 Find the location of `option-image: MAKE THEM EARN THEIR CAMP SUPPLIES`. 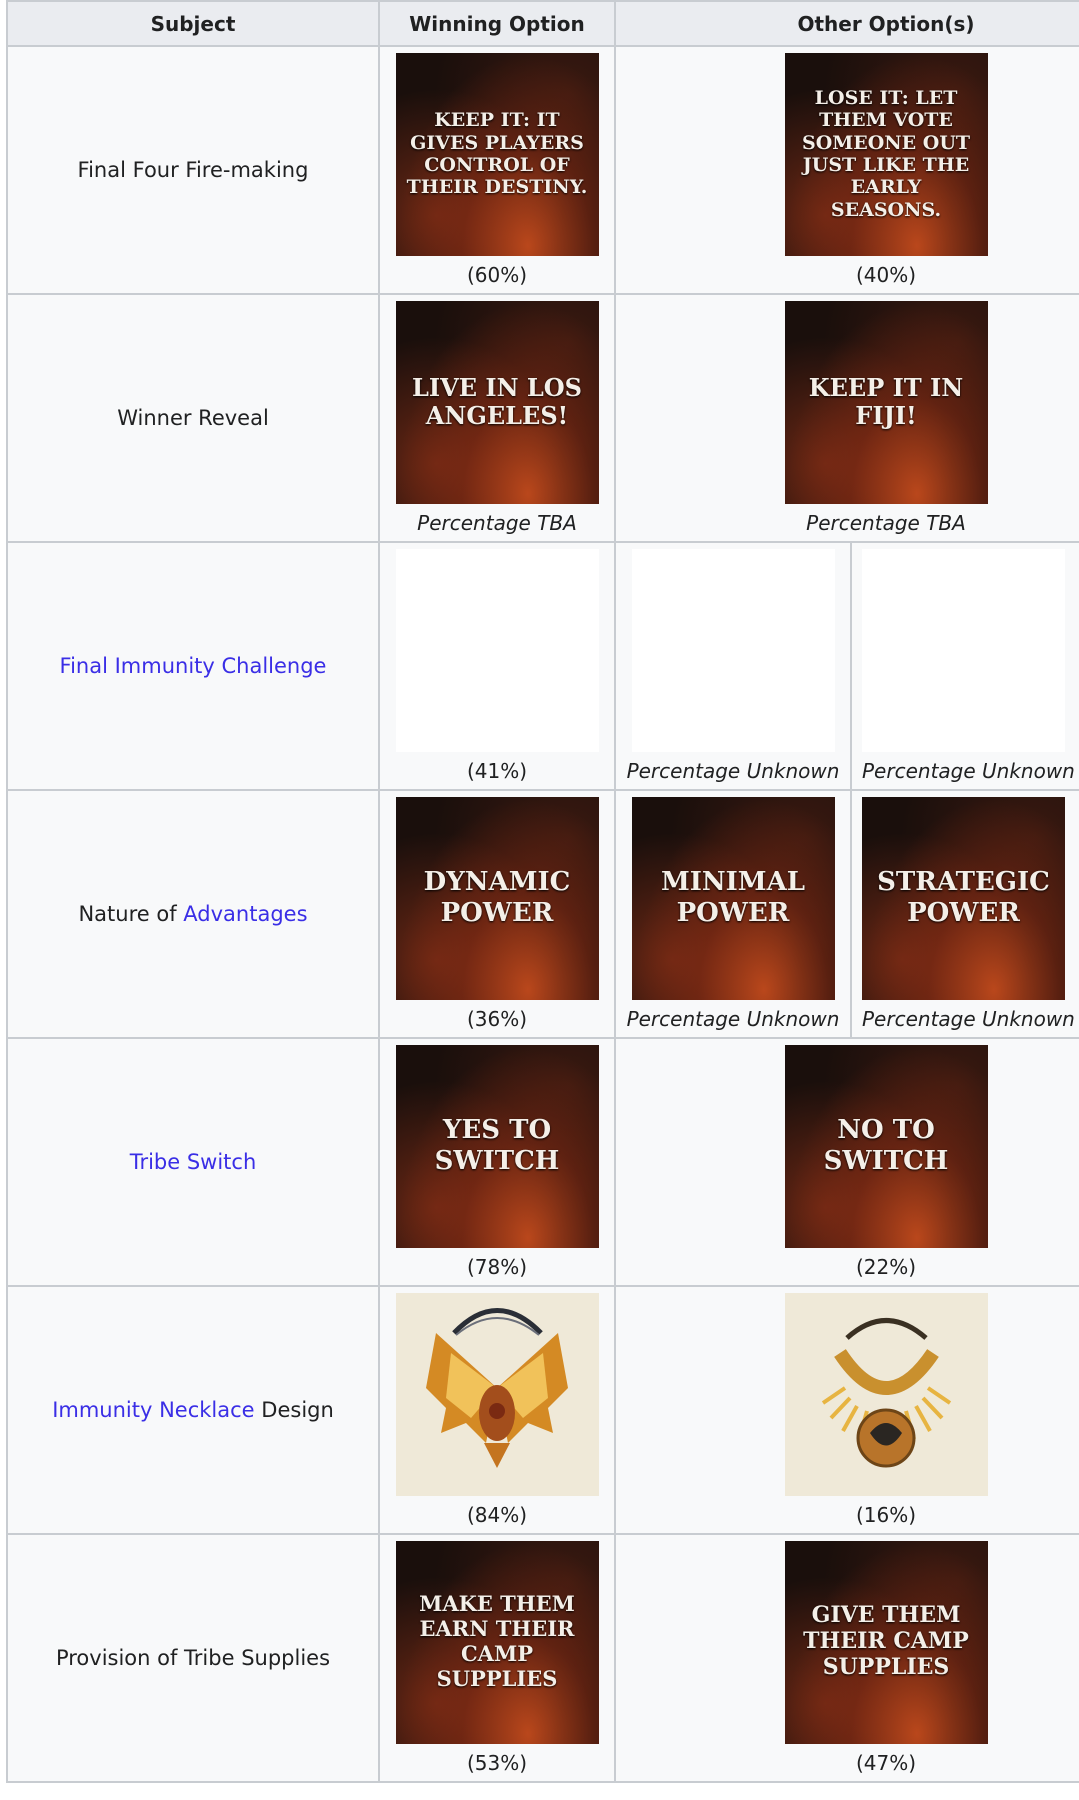

option-image: MAKE THEM EARN THEIR CAMP SUPPLIES is located at coordinates (497, 1642).